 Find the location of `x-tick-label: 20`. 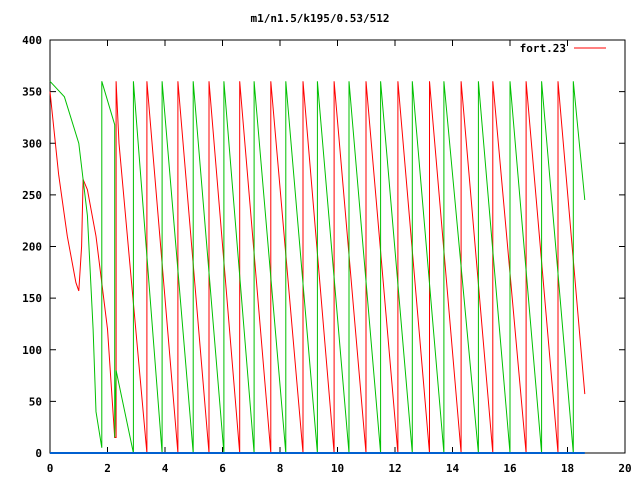

x-tick-label: 20 is located at coordinates (625, 468).